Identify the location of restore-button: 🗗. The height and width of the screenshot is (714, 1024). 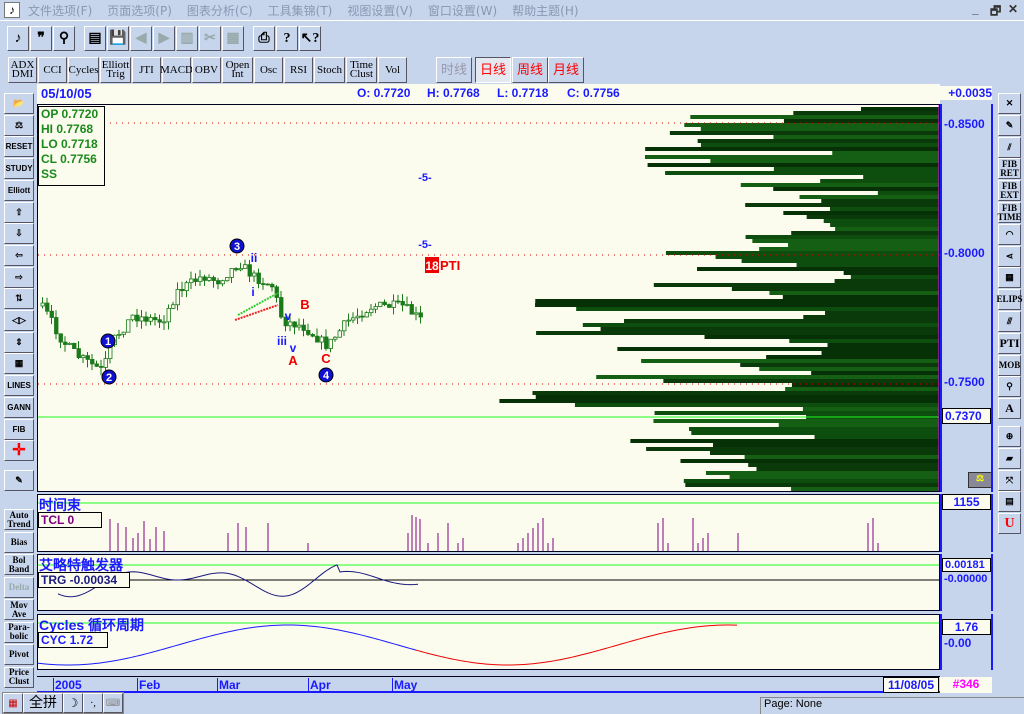
(995, 12).